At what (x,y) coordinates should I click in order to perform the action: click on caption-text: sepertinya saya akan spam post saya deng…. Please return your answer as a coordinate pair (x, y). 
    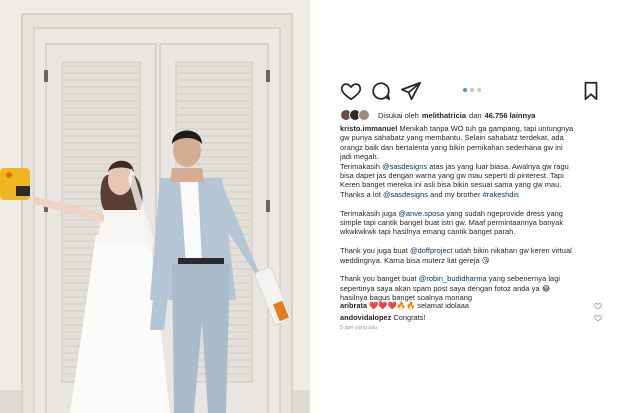
    Looking at the image, I should click on (445, 288).